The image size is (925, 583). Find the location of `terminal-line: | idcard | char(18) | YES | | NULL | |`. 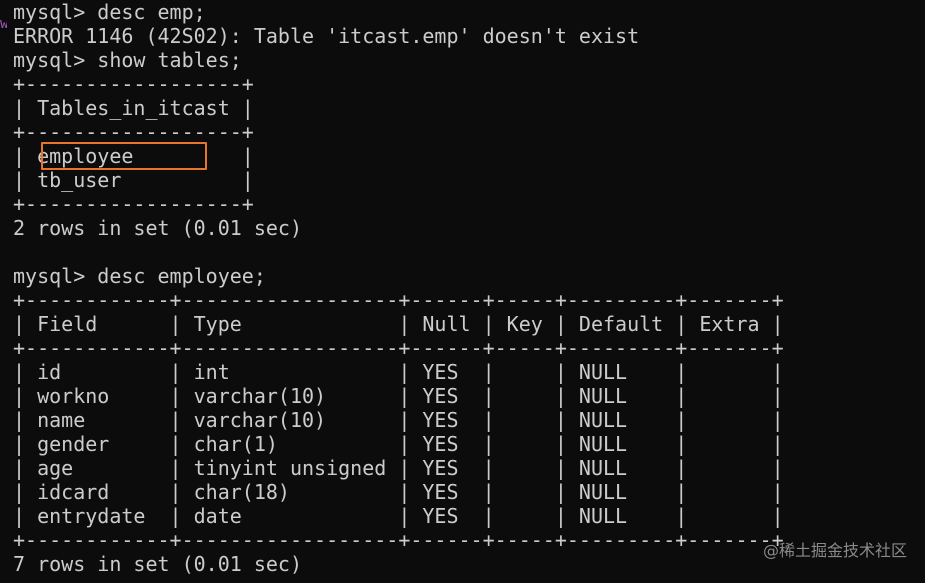

terminal-line: | idcard | char(18) | YES | | NULL | | is located at coordinates (398, 492).